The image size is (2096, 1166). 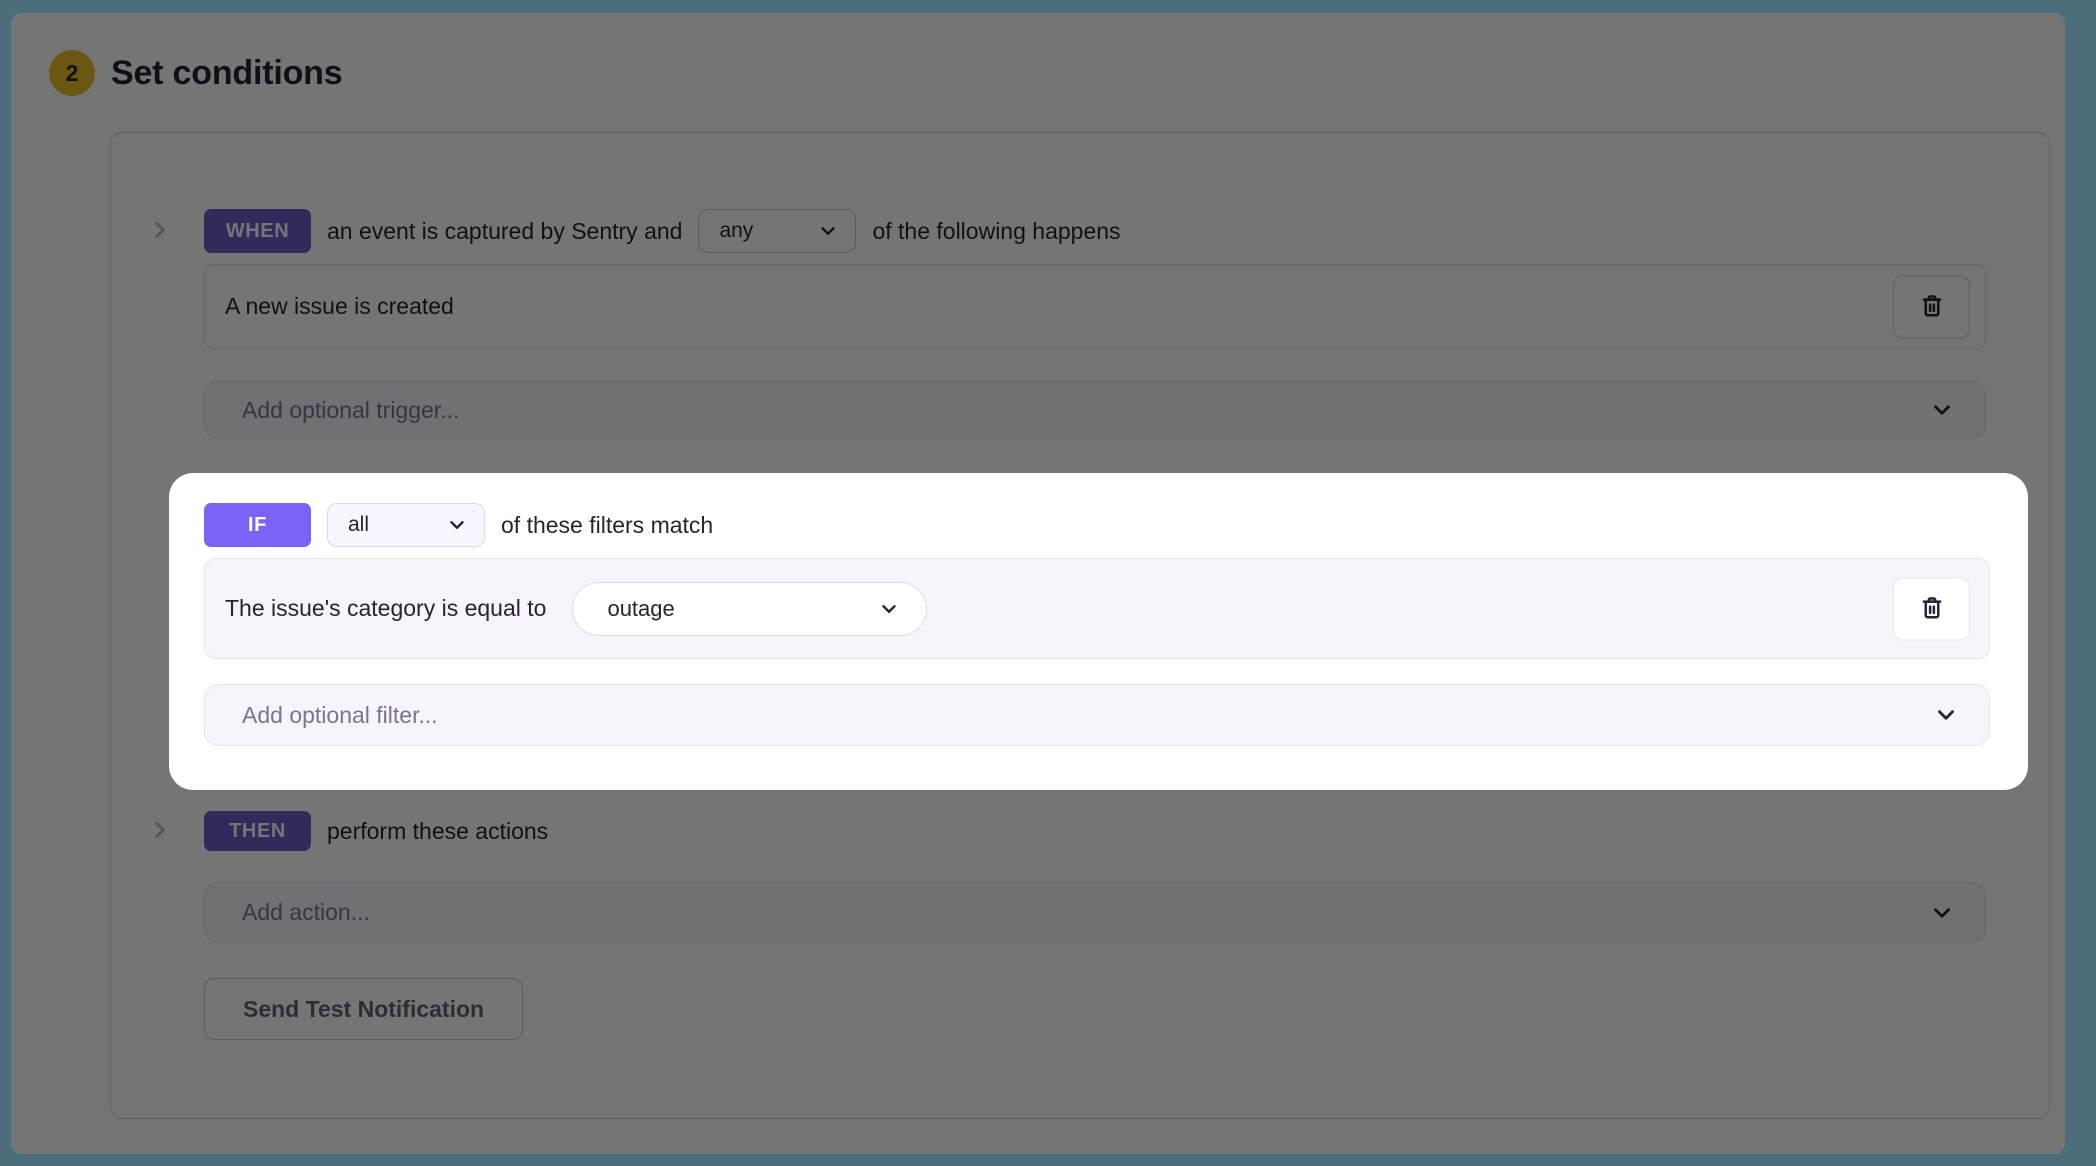 I want to click on if-badge: IF, so click(x=257, y=525).